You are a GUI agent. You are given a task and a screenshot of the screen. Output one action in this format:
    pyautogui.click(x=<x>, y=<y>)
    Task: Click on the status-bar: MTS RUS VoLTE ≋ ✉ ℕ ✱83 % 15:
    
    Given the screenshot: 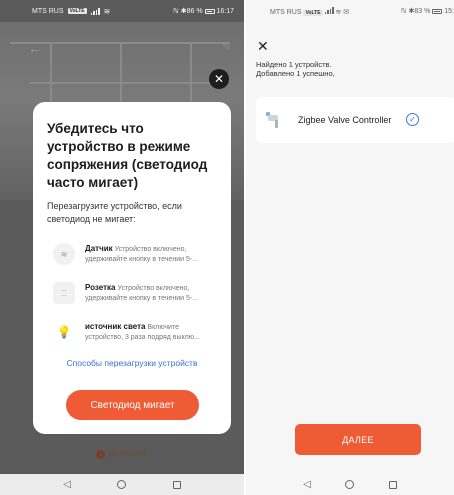 What is the action you would take?
    pyautogui.click(x=350, y=11)
    